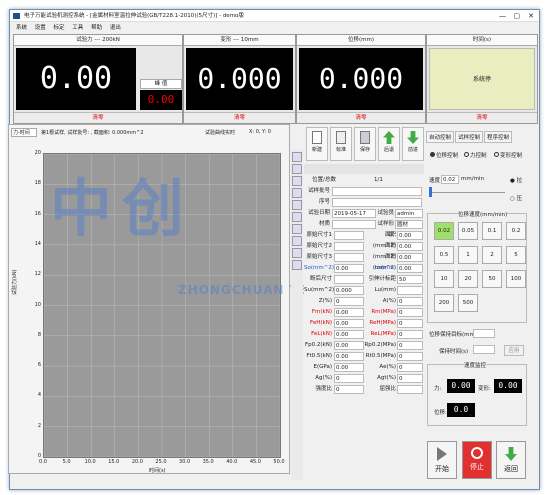  What do you see at coordinates (409, 224) in the screenshot?
I see `shape-select: 圆材` at bounding box center [409, 224].